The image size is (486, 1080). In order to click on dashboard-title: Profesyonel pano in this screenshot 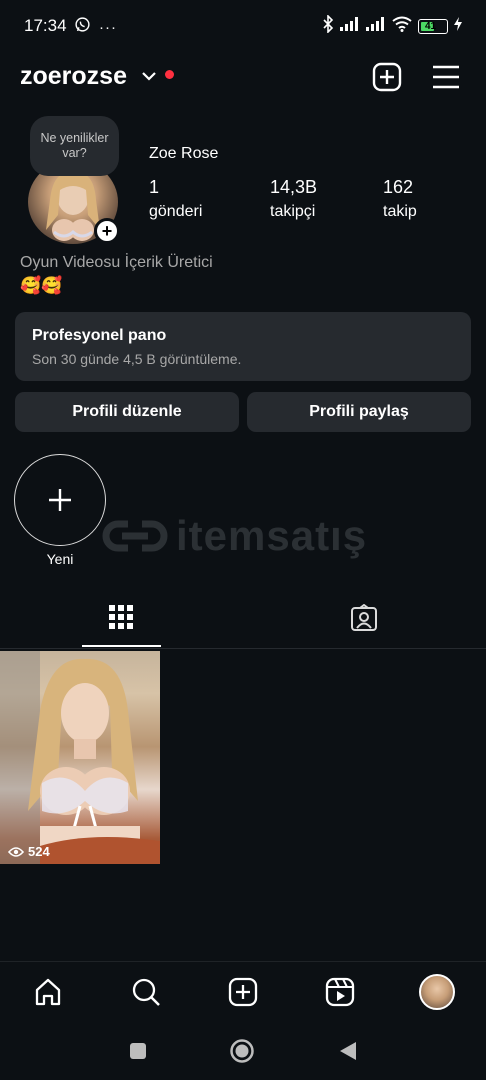, I will do `click(99, 335)`.